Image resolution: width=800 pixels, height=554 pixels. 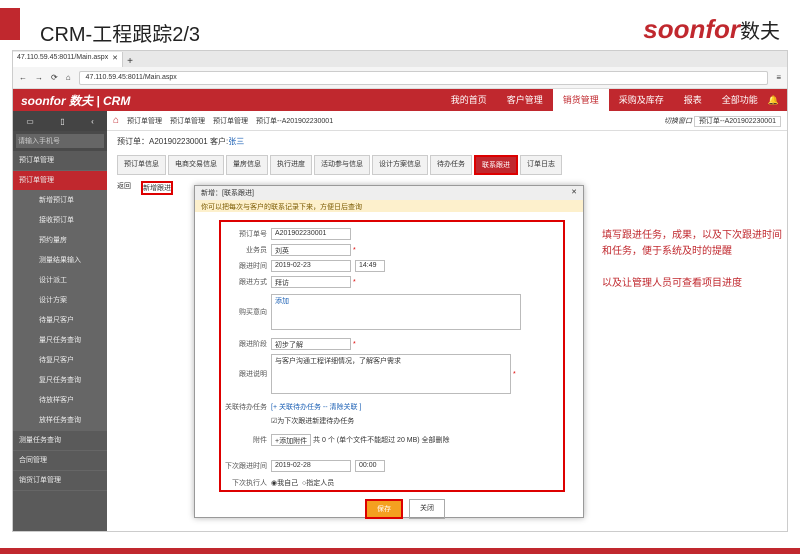 I want to click on stage-select: 初步了解, so click(x=311, y=344).